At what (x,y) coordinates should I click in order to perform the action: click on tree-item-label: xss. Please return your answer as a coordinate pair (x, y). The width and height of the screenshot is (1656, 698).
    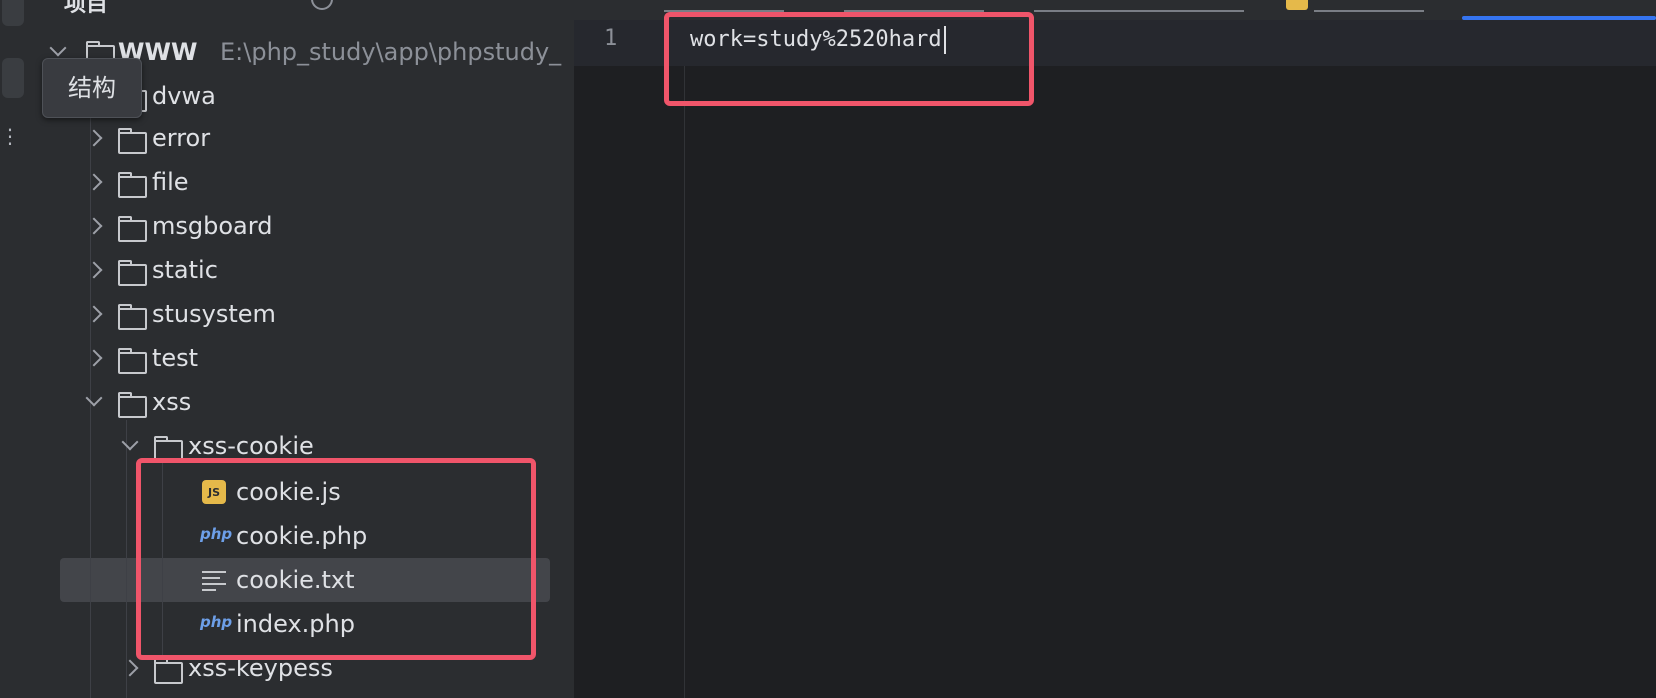
    Looking at the image, I should click on (172, 402).